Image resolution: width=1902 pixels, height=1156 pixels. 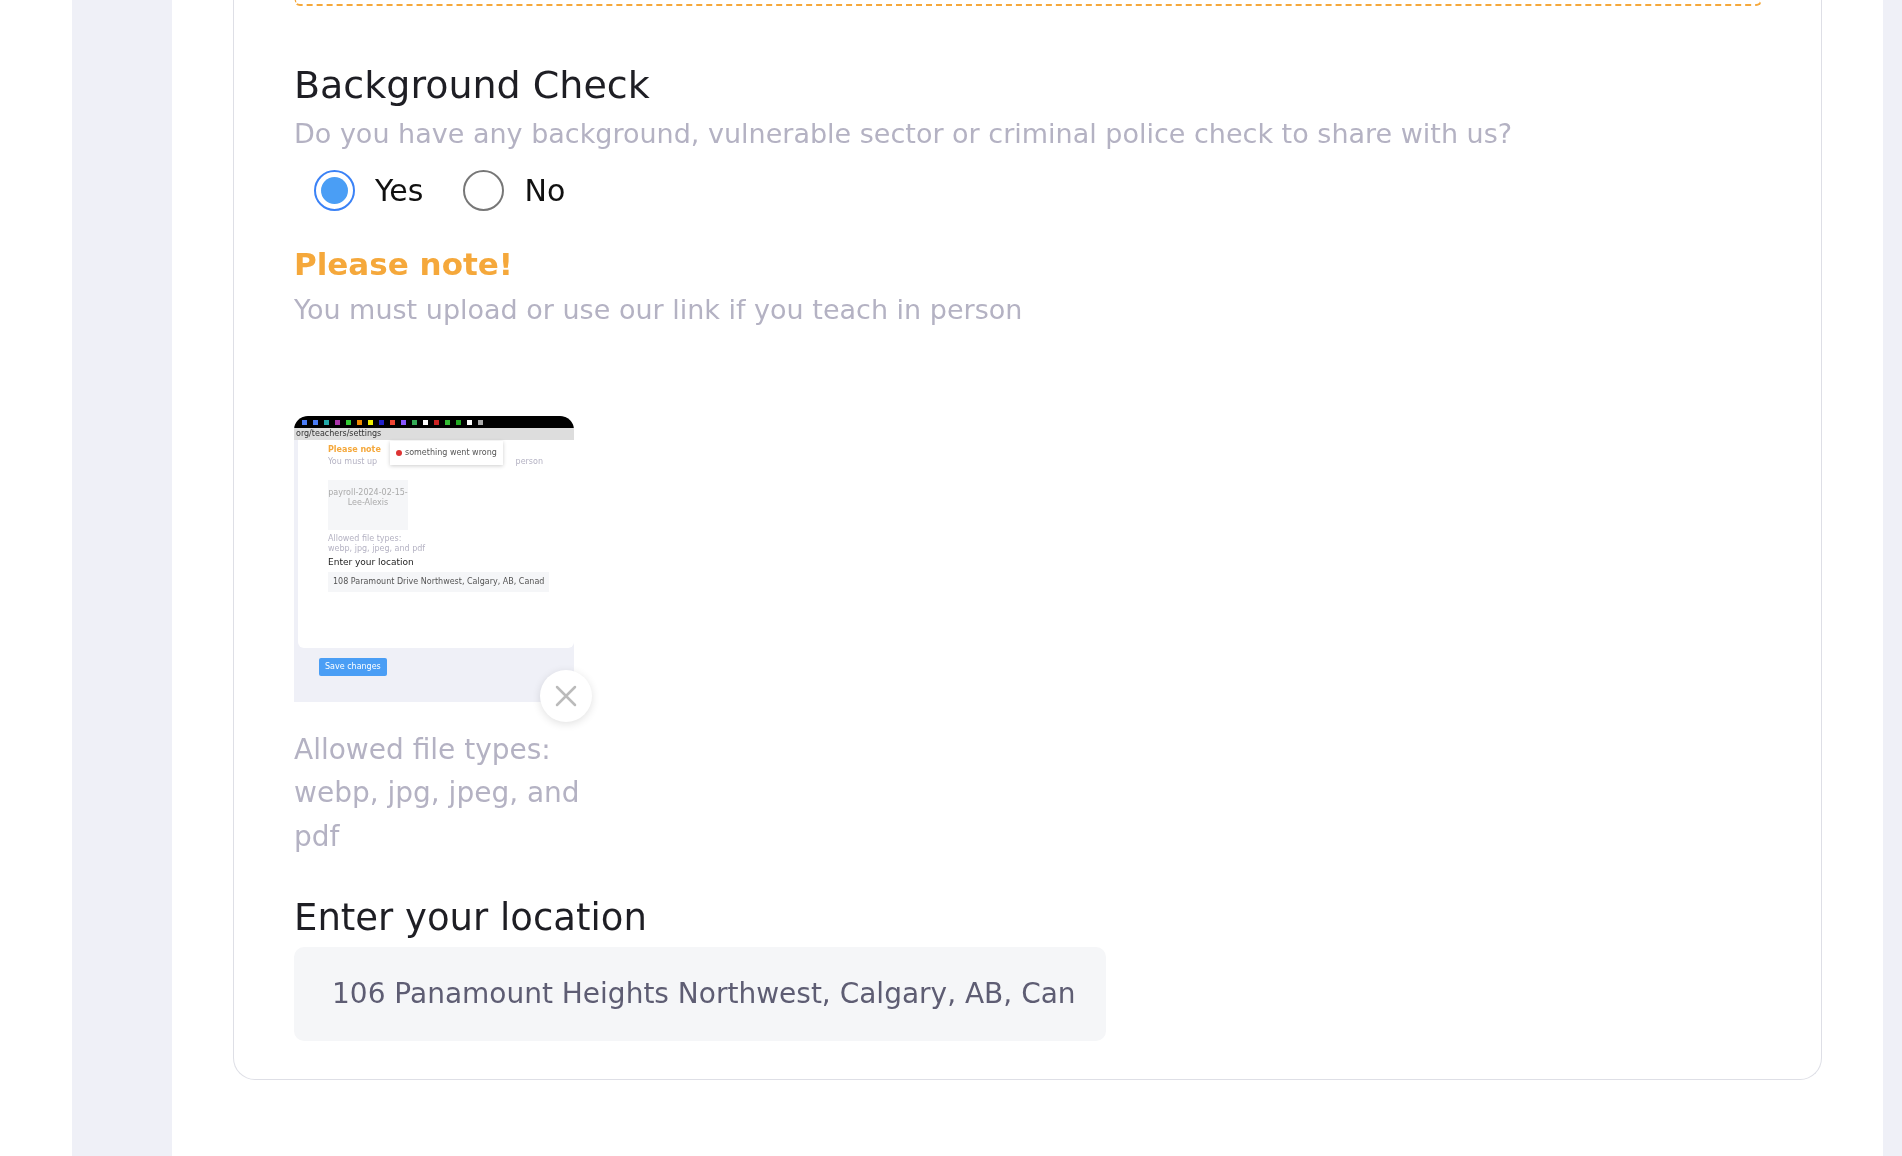 What do you see at coordinates (354, 450) in the screenshot?
I see `note-title: Please note` at bounding box center [354, 450].